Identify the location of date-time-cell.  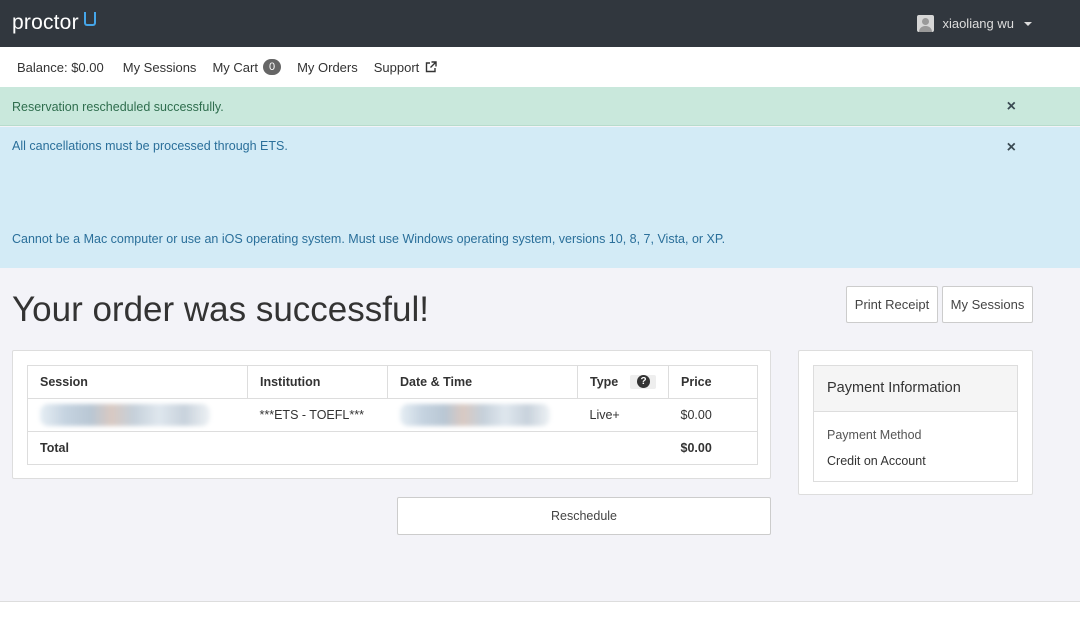
(482, 415).